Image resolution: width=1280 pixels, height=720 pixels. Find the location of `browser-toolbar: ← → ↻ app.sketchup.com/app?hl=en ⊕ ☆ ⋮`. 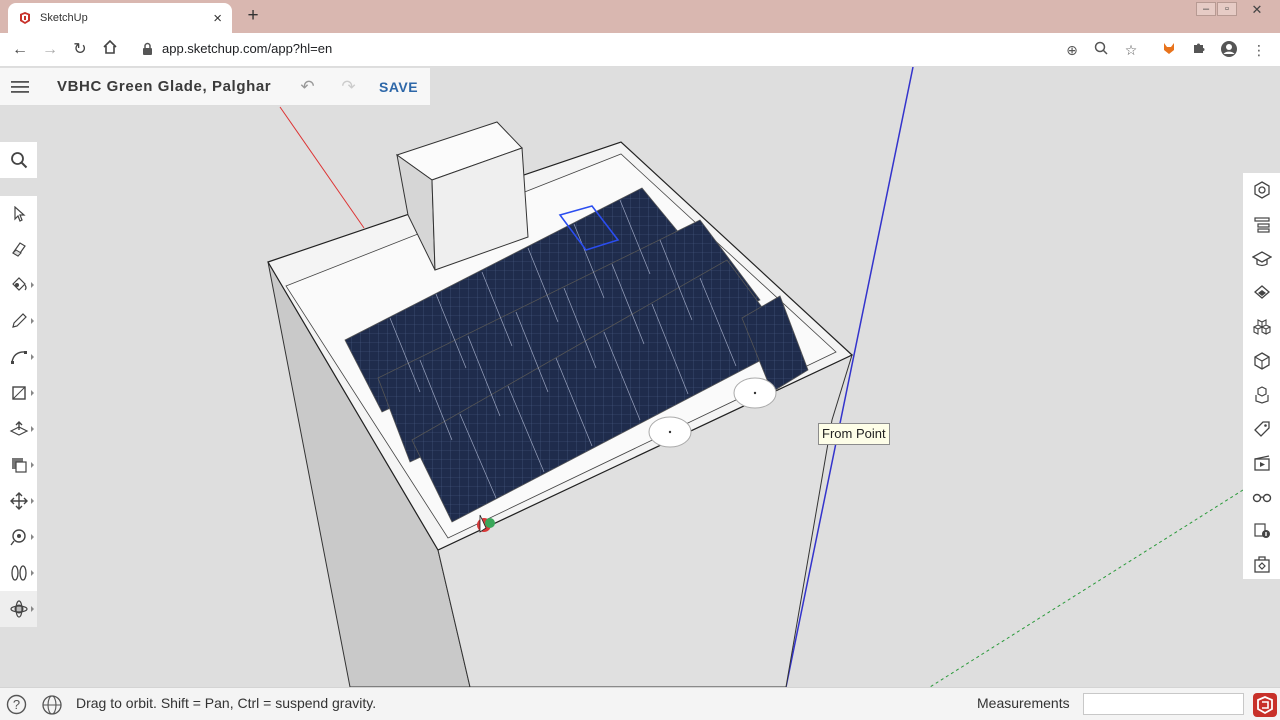

browser-toolbar: ← → ↻ app.sketchup.com/app?hl=en ⊕ ☆ ⋮ is located at coordinates (640, 50).